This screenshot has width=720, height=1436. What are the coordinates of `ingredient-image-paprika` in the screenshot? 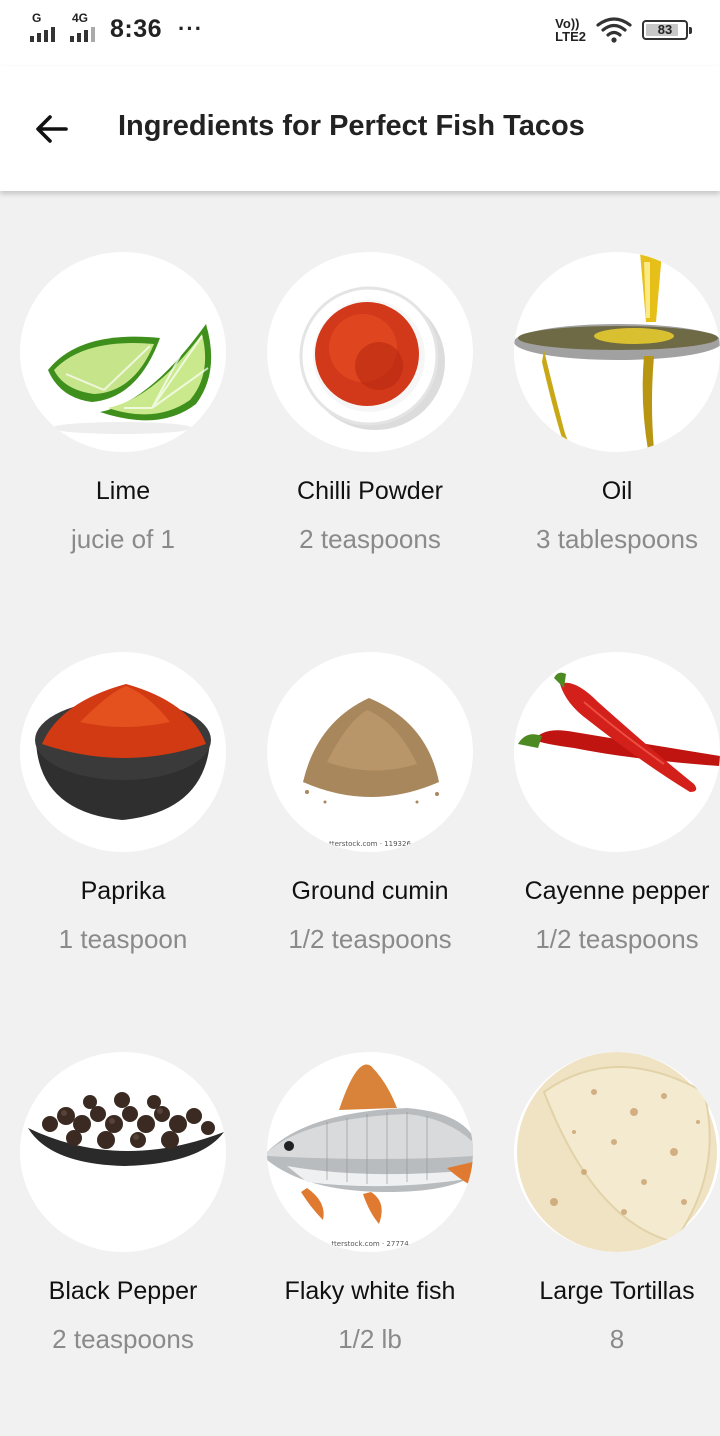 It's located at (123, 752).